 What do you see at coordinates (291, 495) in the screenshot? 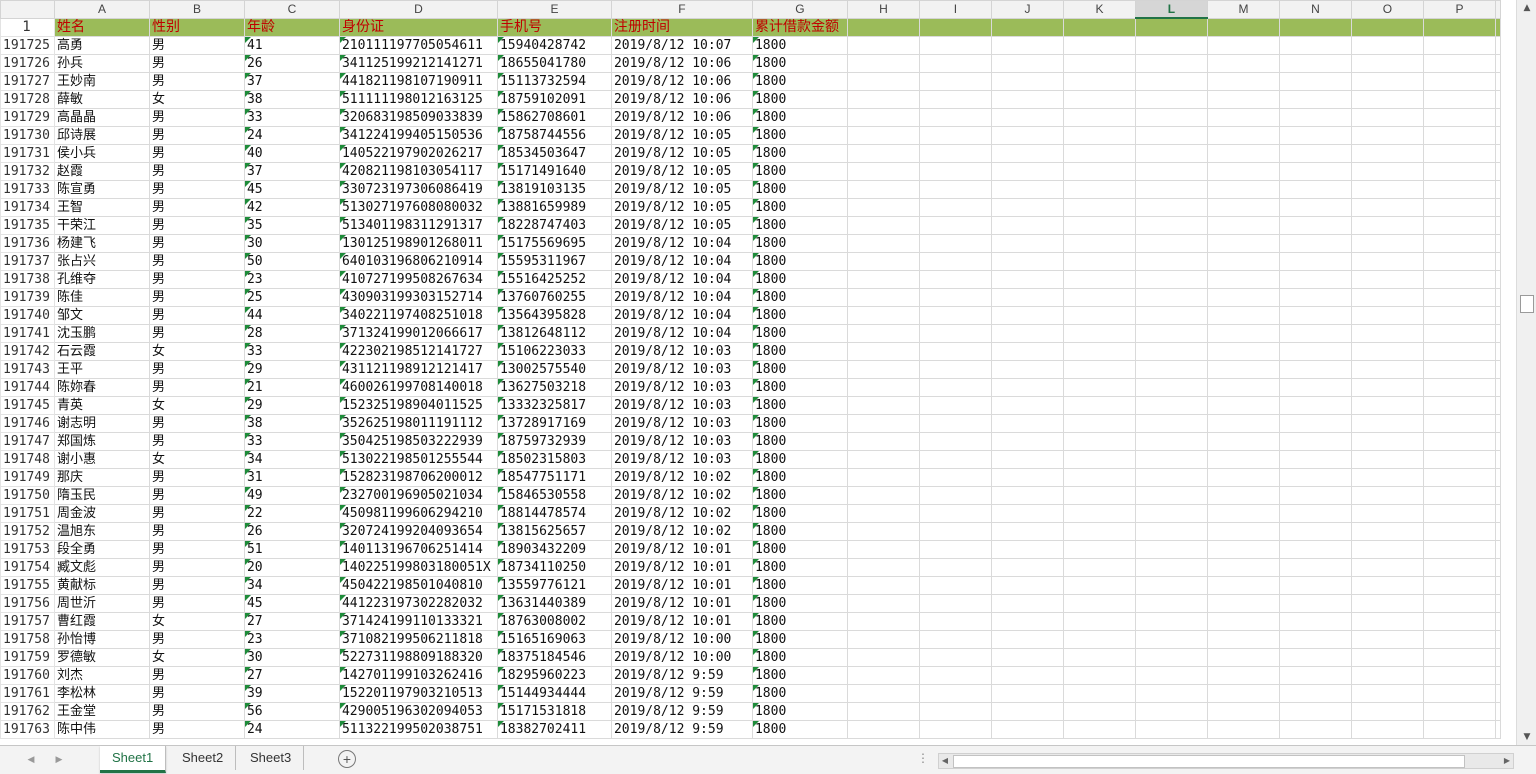
I see `table-cell: 49` at bounding box center [291, 495].